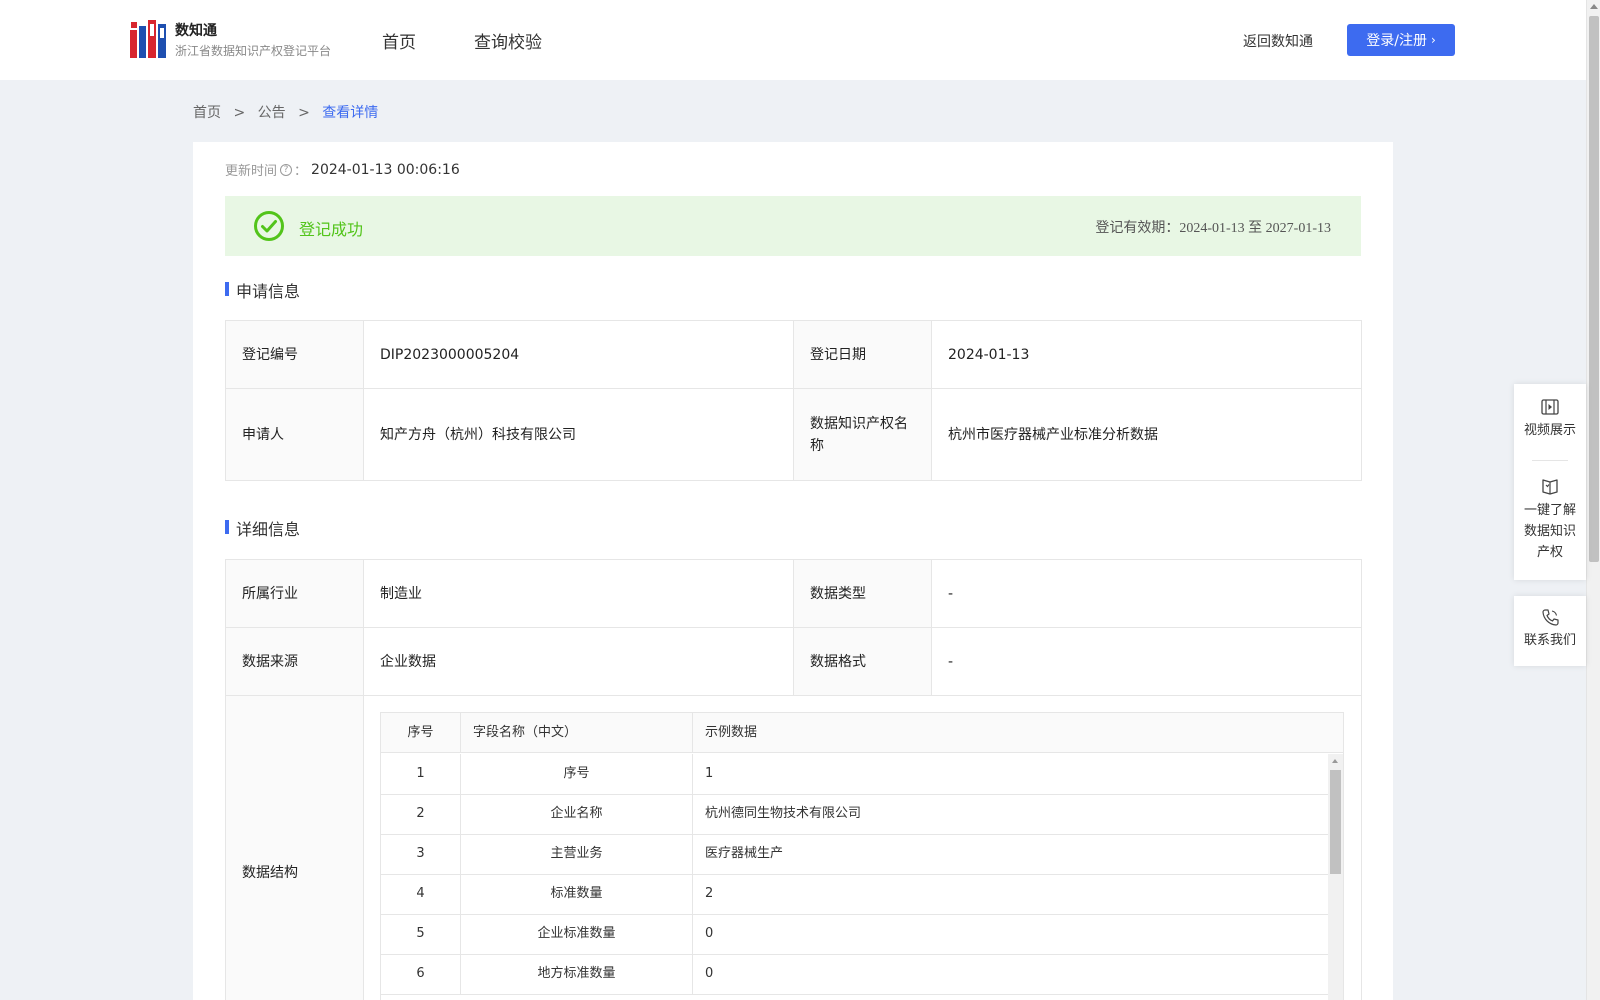  What do you see at coordinates (148, 39) in the screenshot?
I see `platform-logo` at bounding box center [148, 39].